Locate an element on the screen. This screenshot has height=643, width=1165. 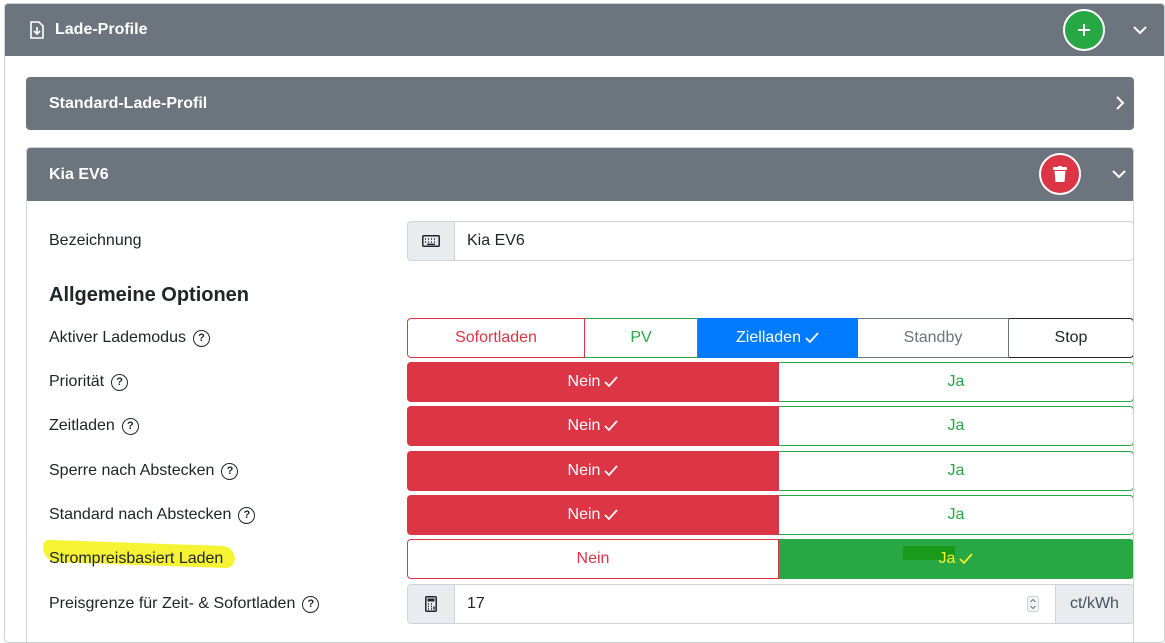
toggle-row-standard: Standard nach Abstecken? Nein Ja is located at coordinates (580, 515).